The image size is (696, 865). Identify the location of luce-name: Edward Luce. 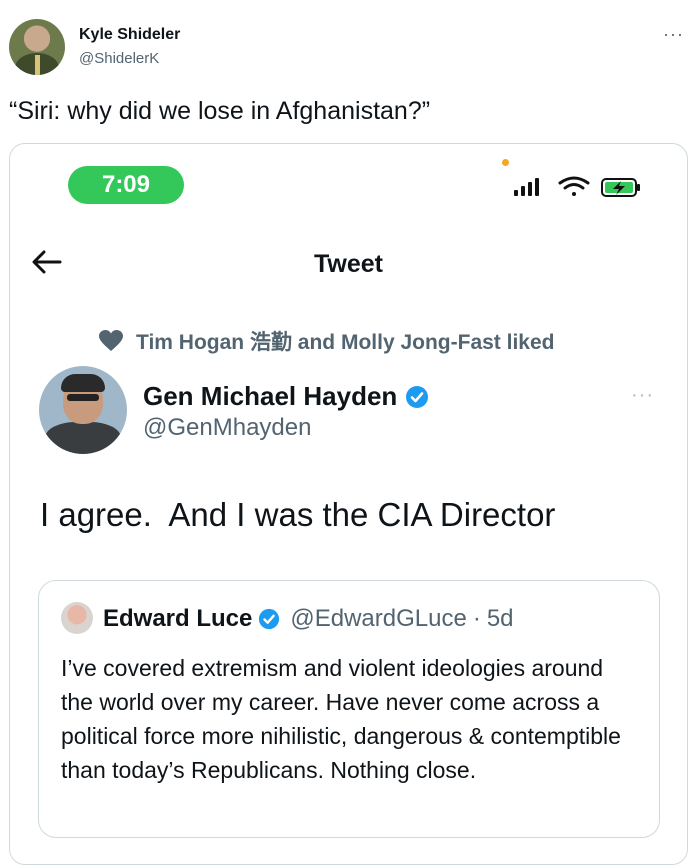
(177, 619).